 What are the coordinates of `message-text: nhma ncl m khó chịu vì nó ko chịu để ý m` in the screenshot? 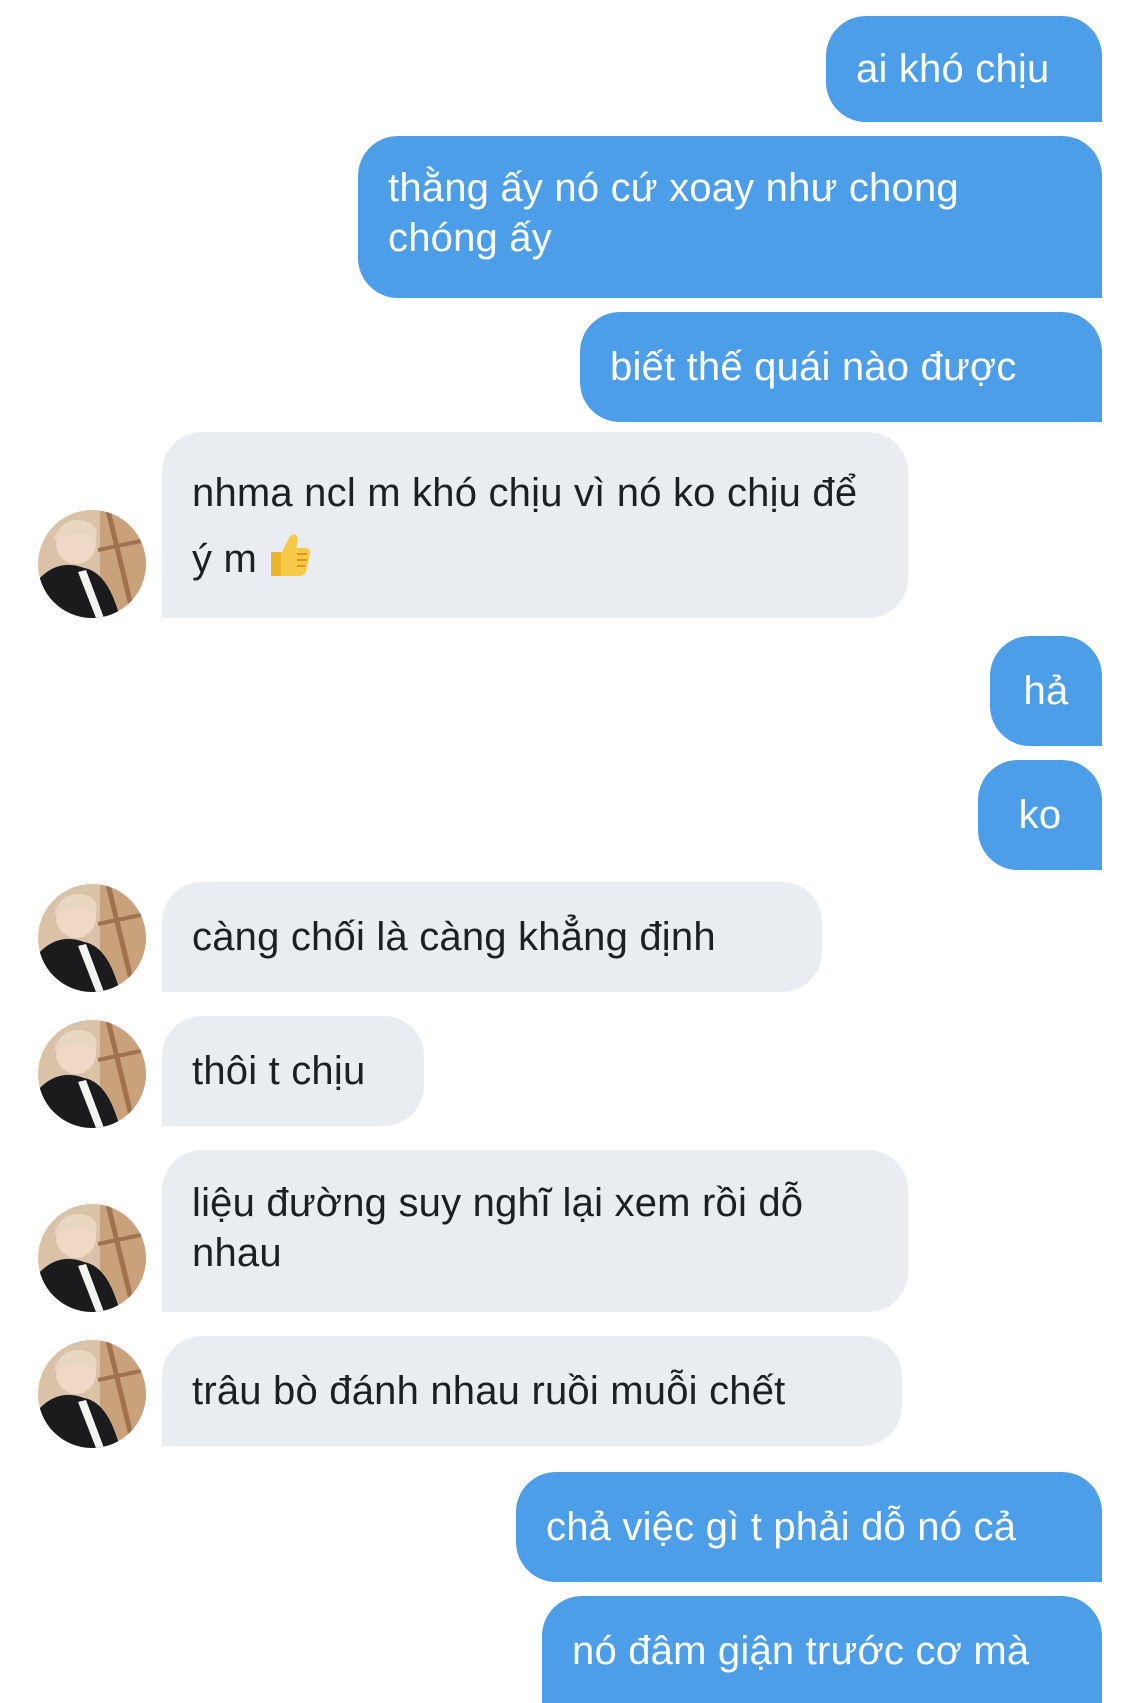 It's located at (535, 529).